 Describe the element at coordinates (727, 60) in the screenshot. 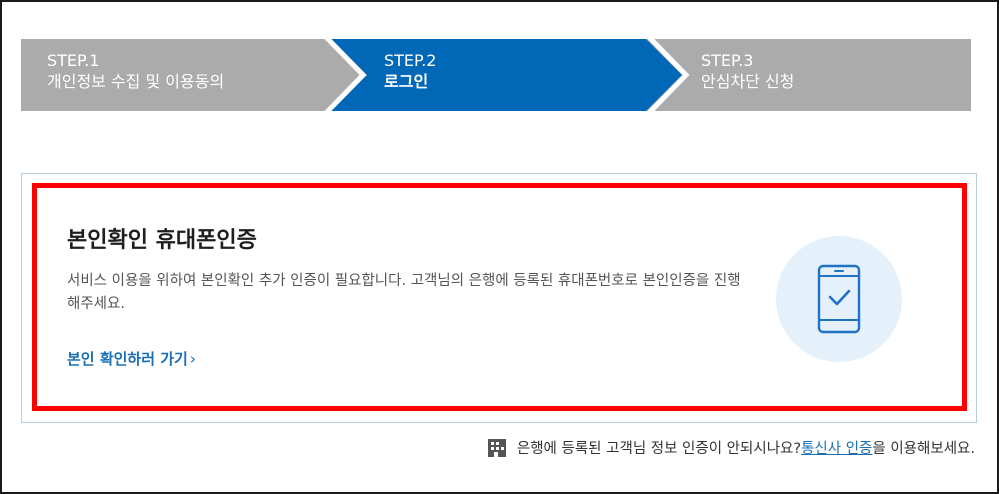

I see `step-3-number: STEP.3` at that location.